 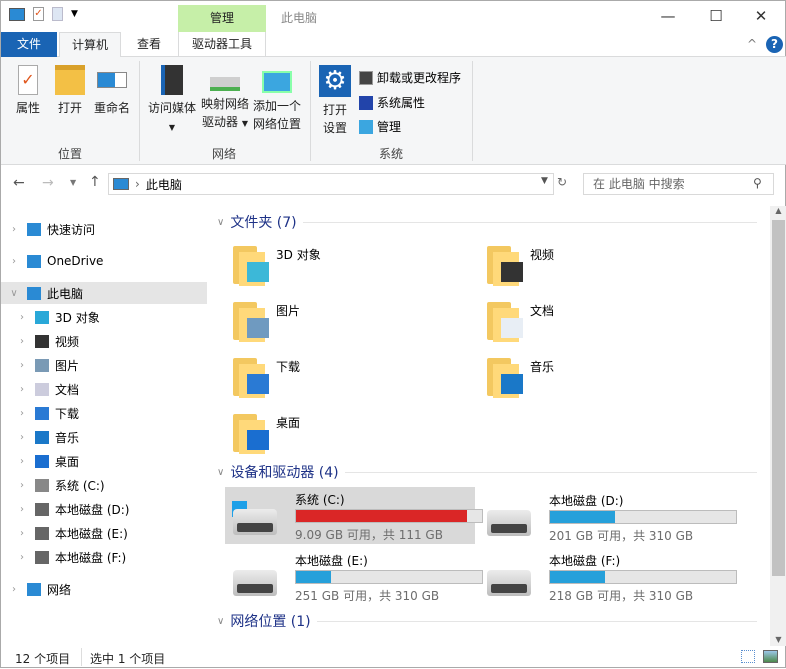 I want to click on manage-contextual-tab: 管理, so click(x=222, y=18).